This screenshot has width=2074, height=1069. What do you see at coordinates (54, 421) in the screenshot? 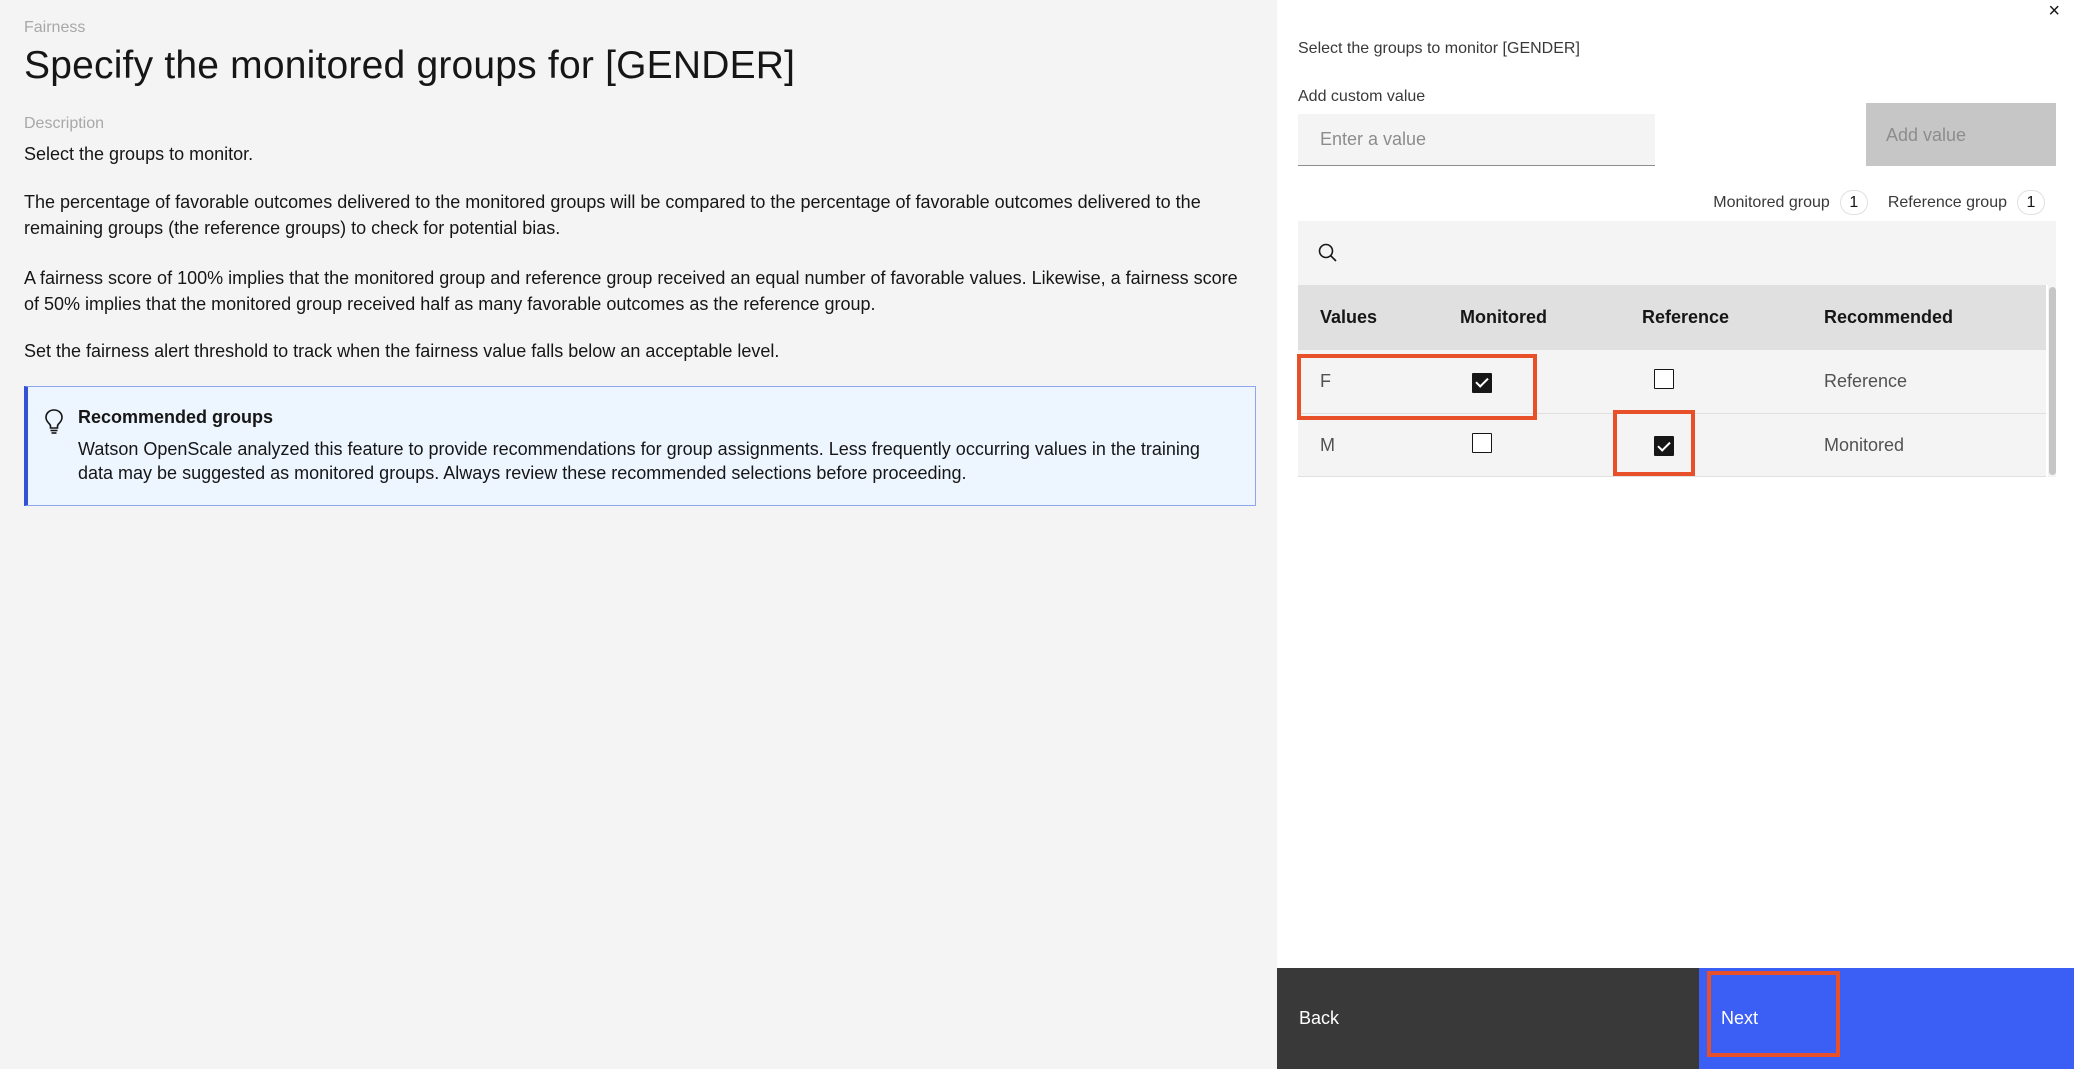
I see `lightbulb-icon` at bounding box center [54, 421].